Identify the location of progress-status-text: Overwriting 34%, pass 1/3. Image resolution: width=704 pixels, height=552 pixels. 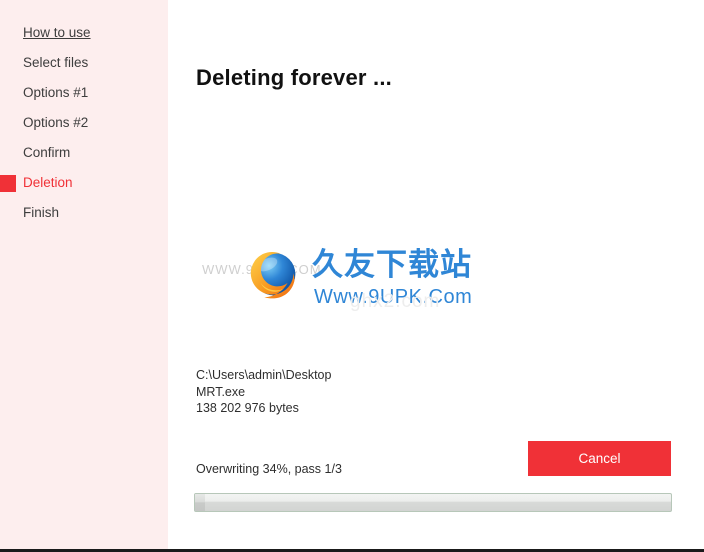
(269, 469).